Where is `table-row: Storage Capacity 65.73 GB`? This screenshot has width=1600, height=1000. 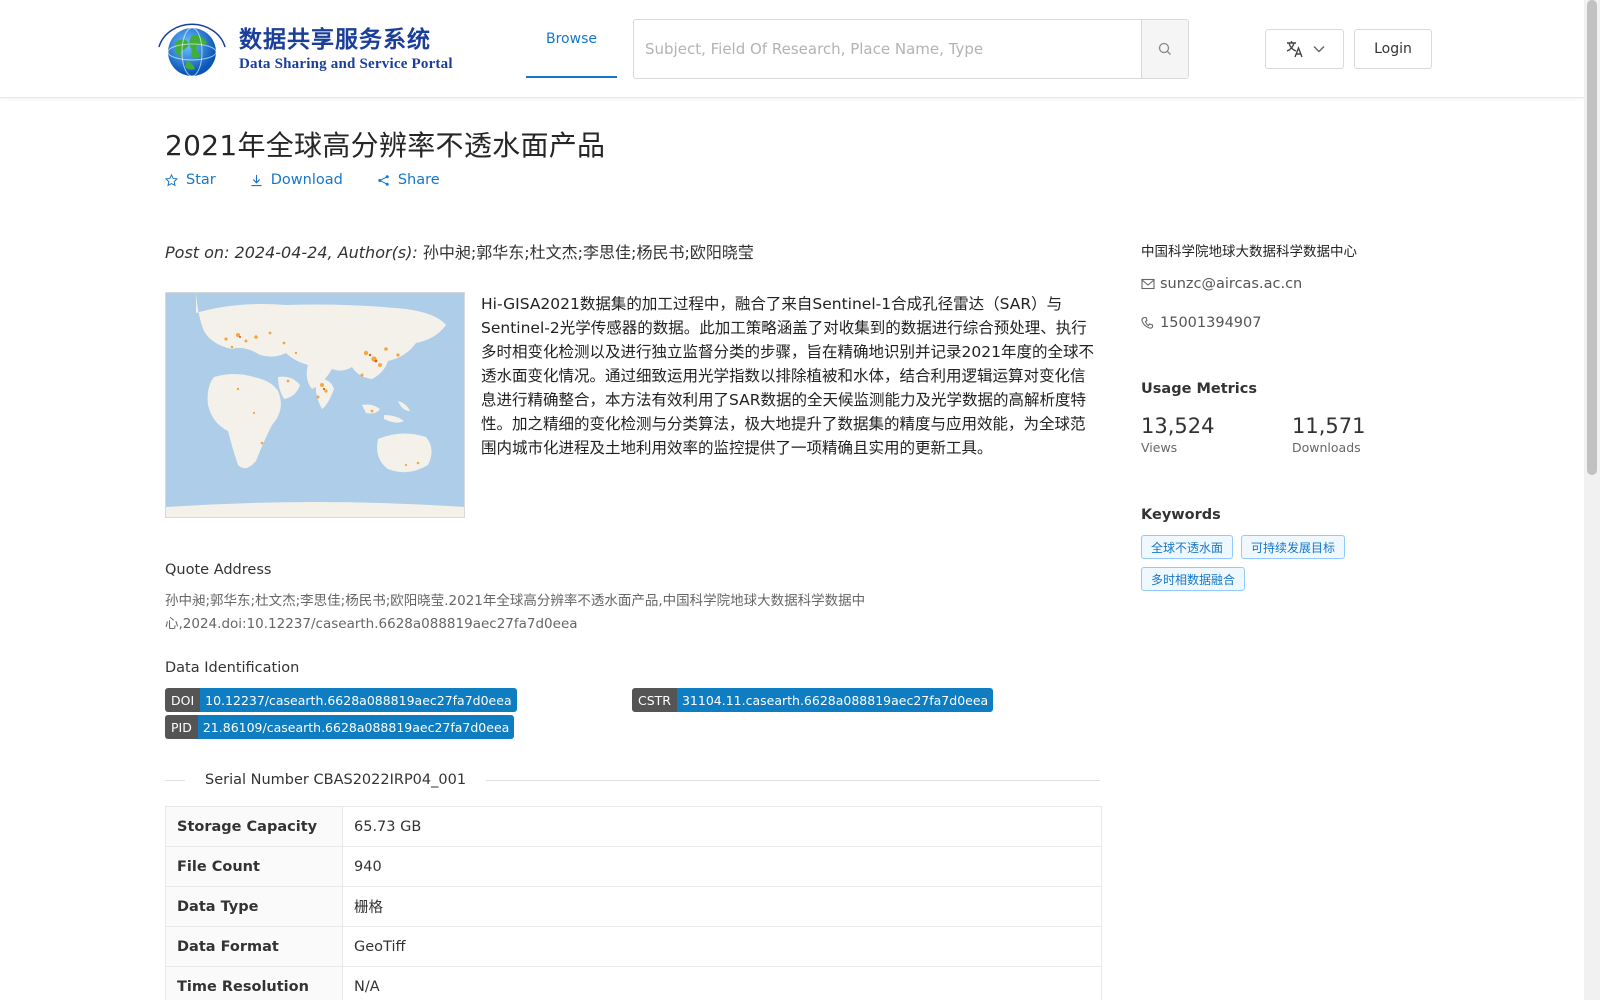
table-row: Storage Capacity 65.73 GB is located at coordinates (633, 826).